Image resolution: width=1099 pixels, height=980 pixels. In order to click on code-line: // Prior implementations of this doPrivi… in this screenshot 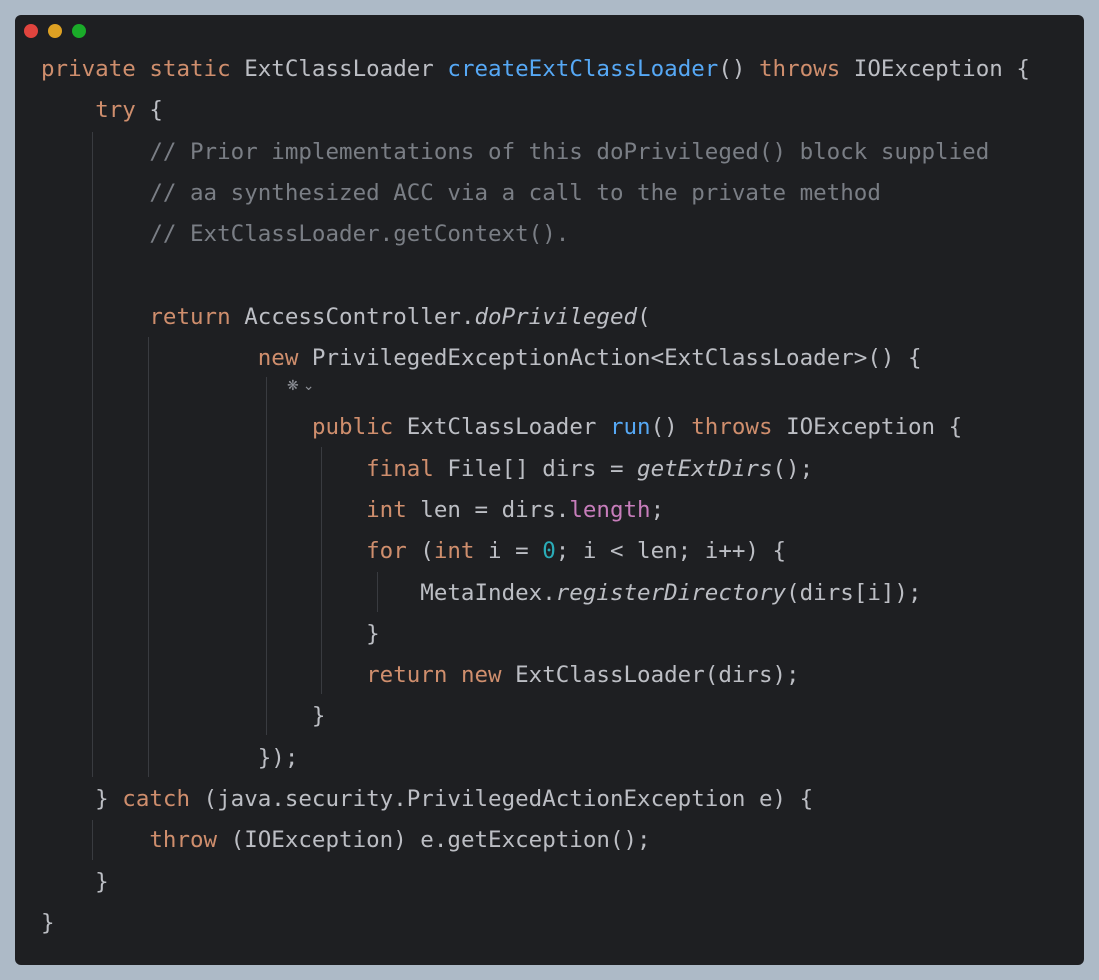, I will do `click(569, 151)`.